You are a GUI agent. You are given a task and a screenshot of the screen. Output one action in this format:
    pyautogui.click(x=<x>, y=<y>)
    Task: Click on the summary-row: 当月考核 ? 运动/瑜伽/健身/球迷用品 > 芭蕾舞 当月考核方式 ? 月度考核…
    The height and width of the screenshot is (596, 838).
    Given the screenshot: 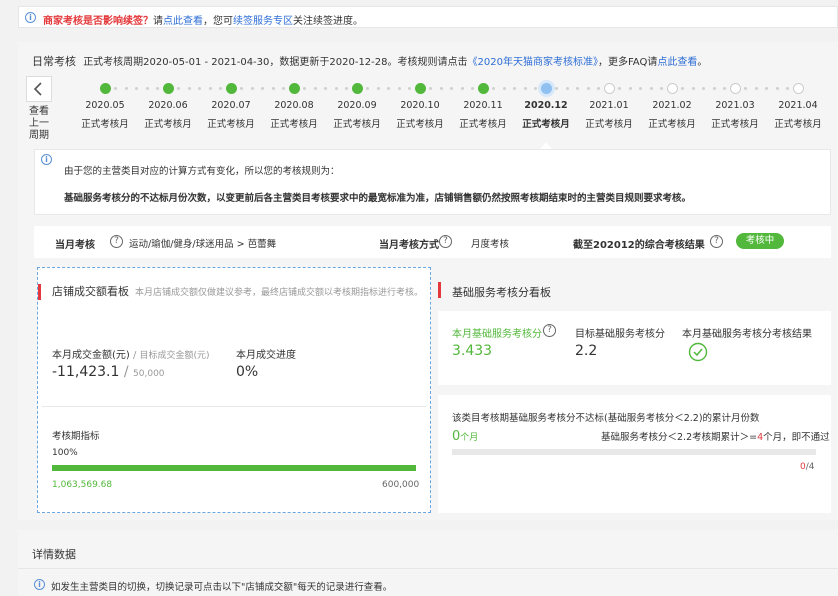 What is the action you would take?
    pyautogui.click(x=432, y=242)
    